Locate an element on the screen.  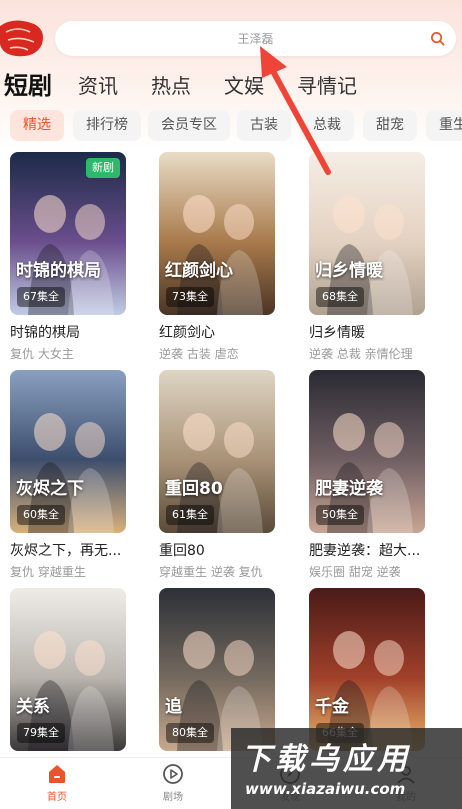
drama-card: 千金66集全 is located at coordinates (367, 669).